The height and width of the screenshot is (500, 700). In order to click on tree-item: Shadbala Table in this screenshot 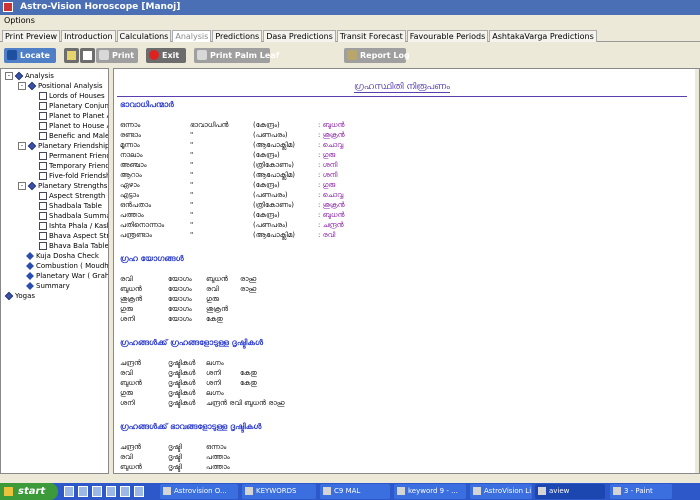, I will do `click(66, 206)`.